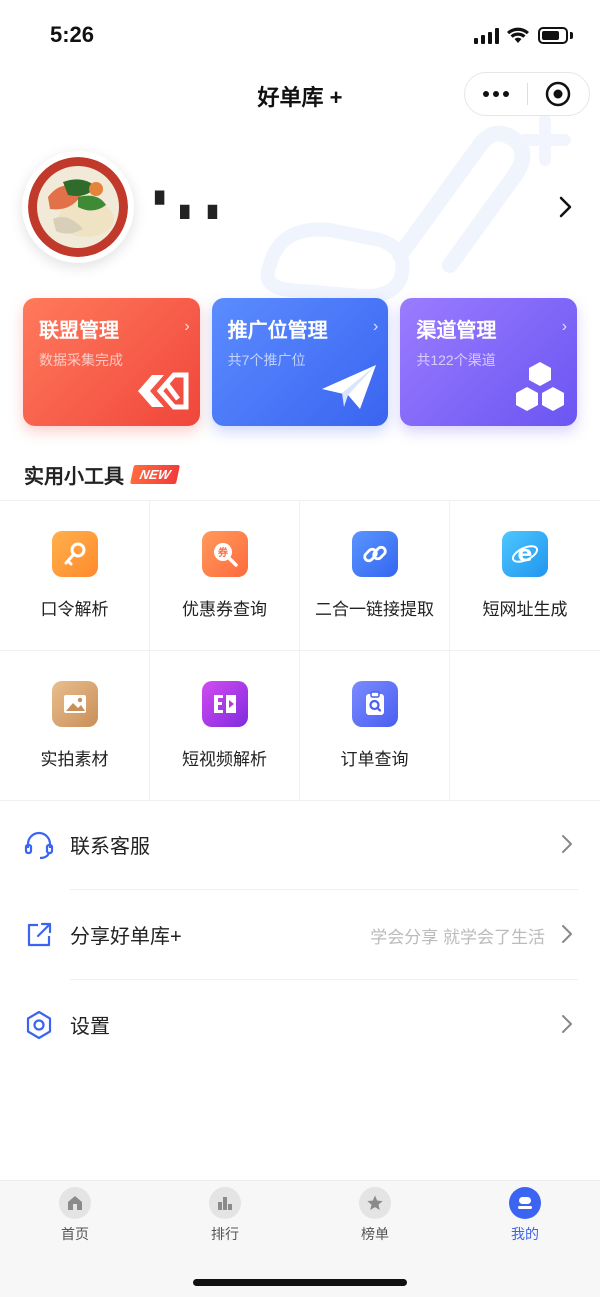 The height and width of the screenshot is (1297, 600). What do you see at coordinates (525, 554) in the screenshot?
I see `browser-e-icon: e` at bounding box center [525, 554].